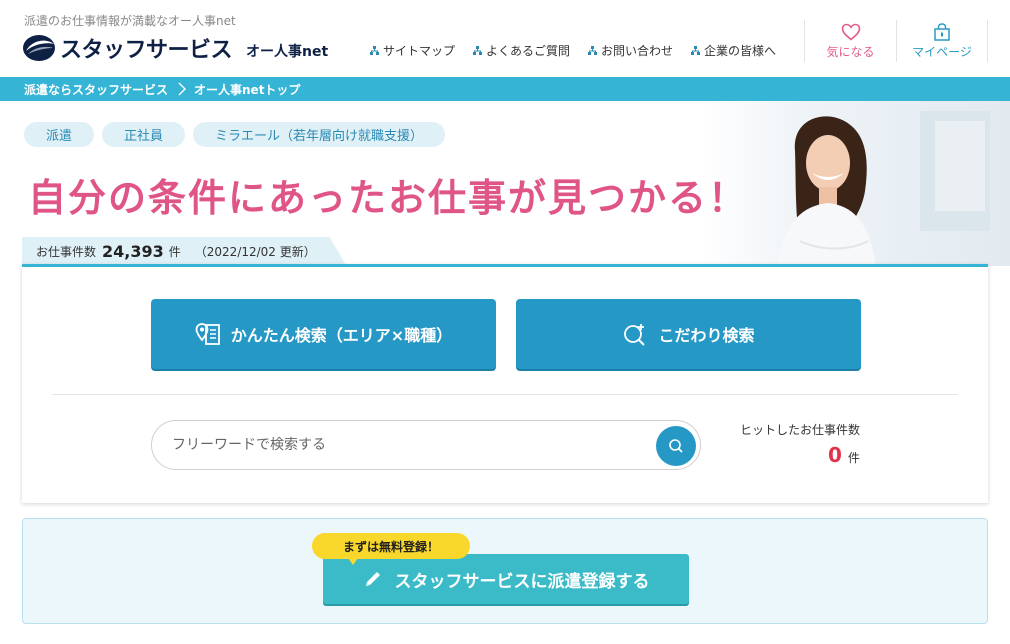 This screenshot has height=644, width=1010. Describe the element at coordinates (844, 455) in the screenshot. I see `hit-count: 0 件` at that location.